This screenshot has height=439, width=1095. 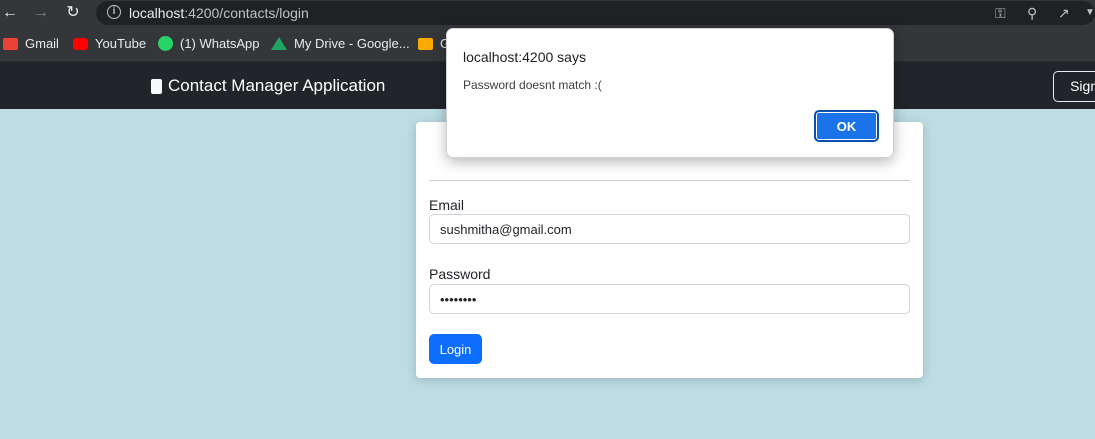 I want to click on dialog-title: localhost:4200 says, so click(x=524, y=57).